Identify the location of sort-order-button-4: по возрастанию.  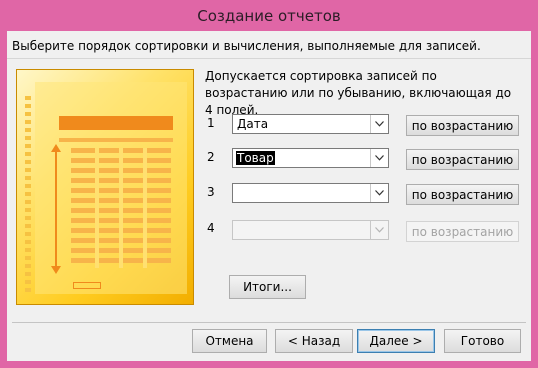
(462, 231).